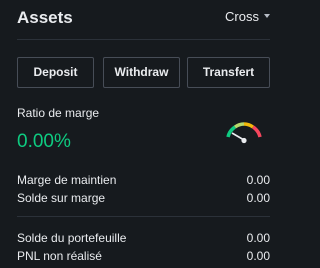  I want to click on panel-title: Assets, so click(45, 17).